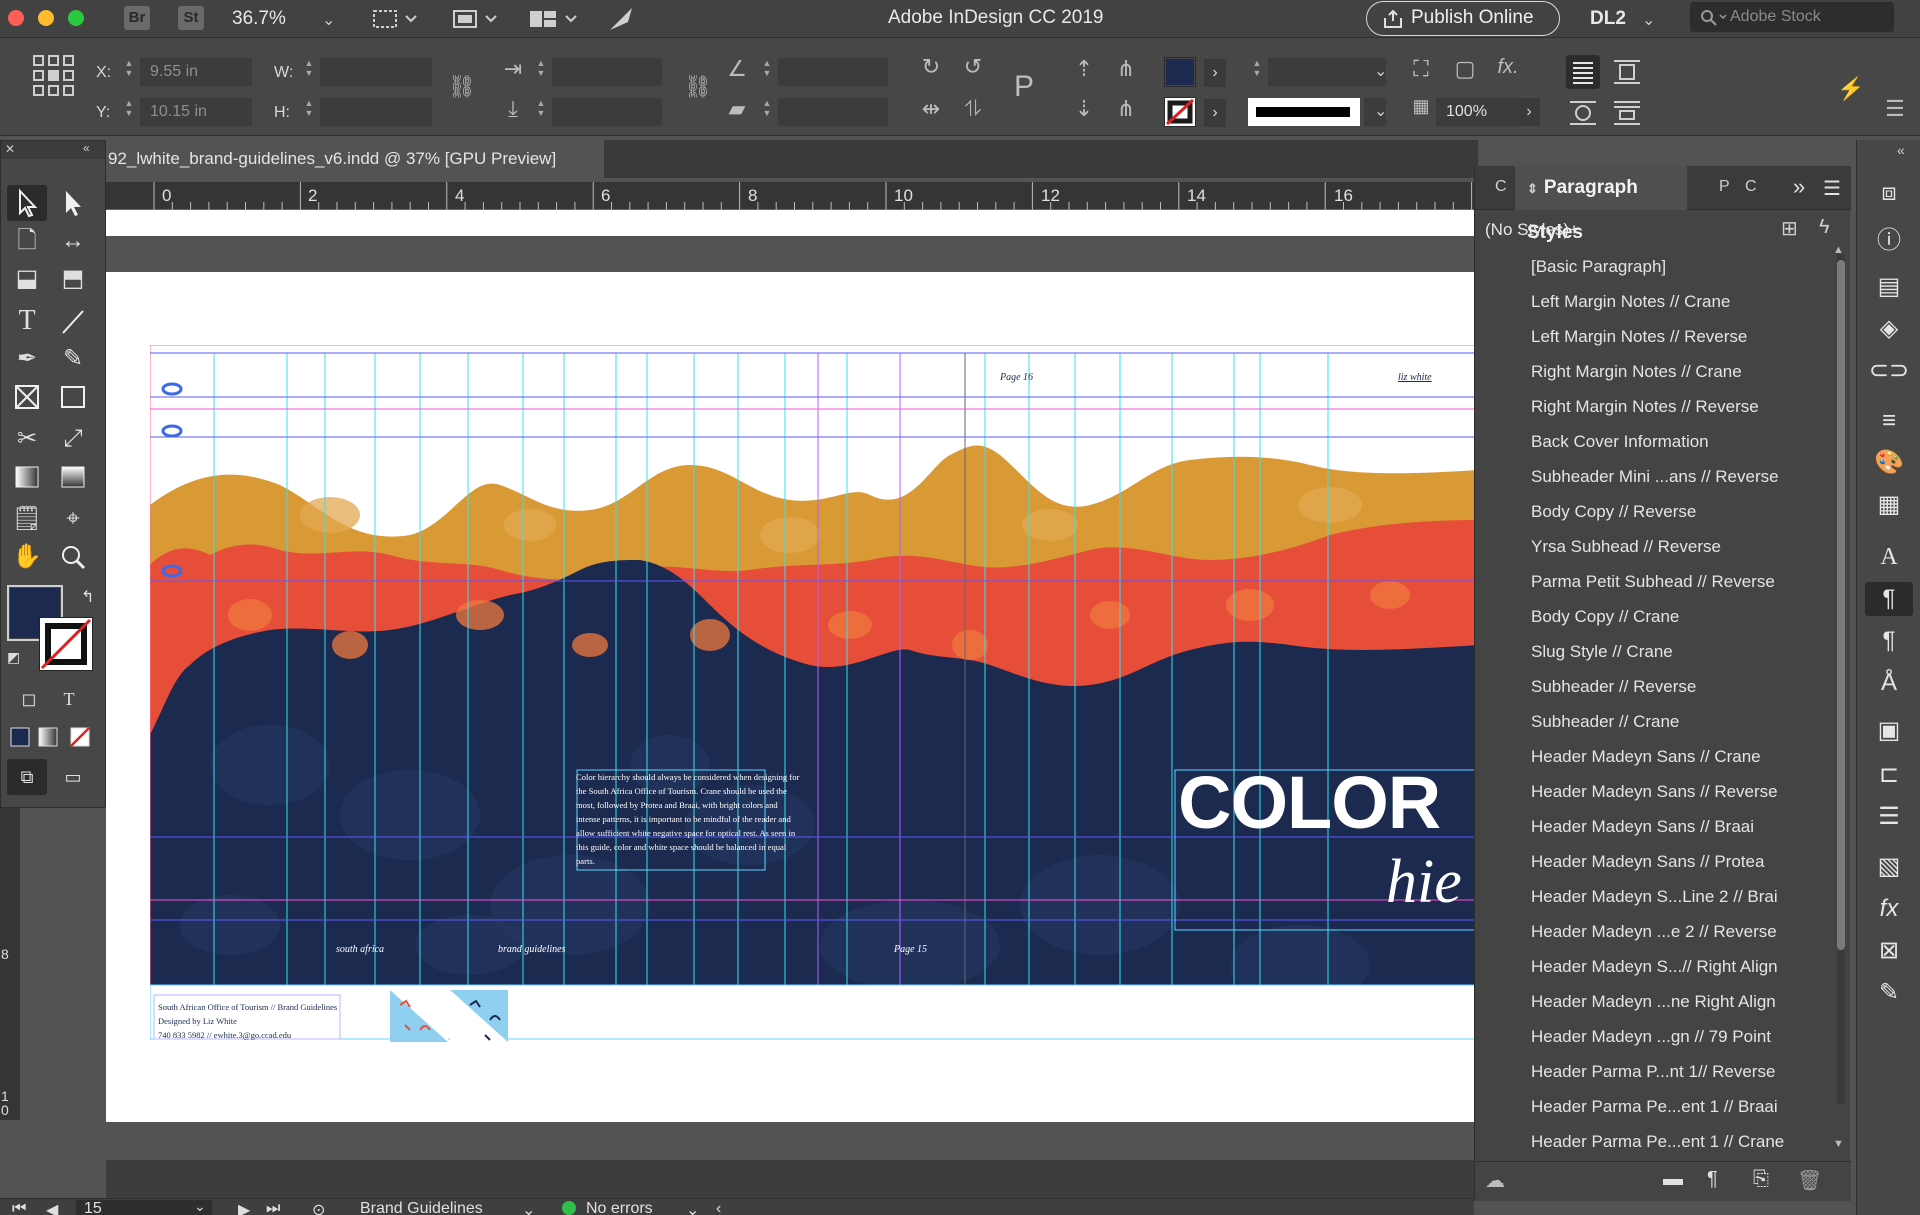  Describe the element at coordinates (1650, 267) in the screenshot. I see `paragraph-style-item: [Basic Paragraph]` at that location.